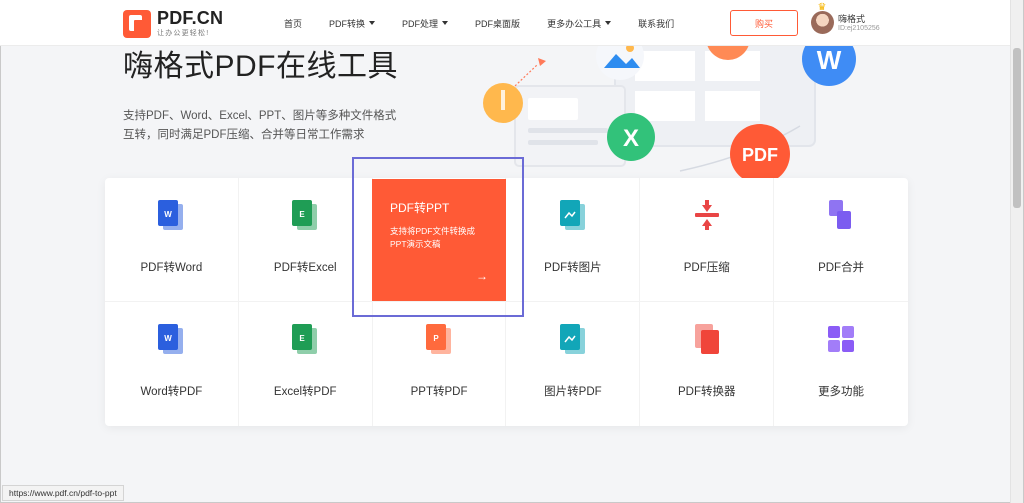  I want to click on compress-icon, so click(707, 215).